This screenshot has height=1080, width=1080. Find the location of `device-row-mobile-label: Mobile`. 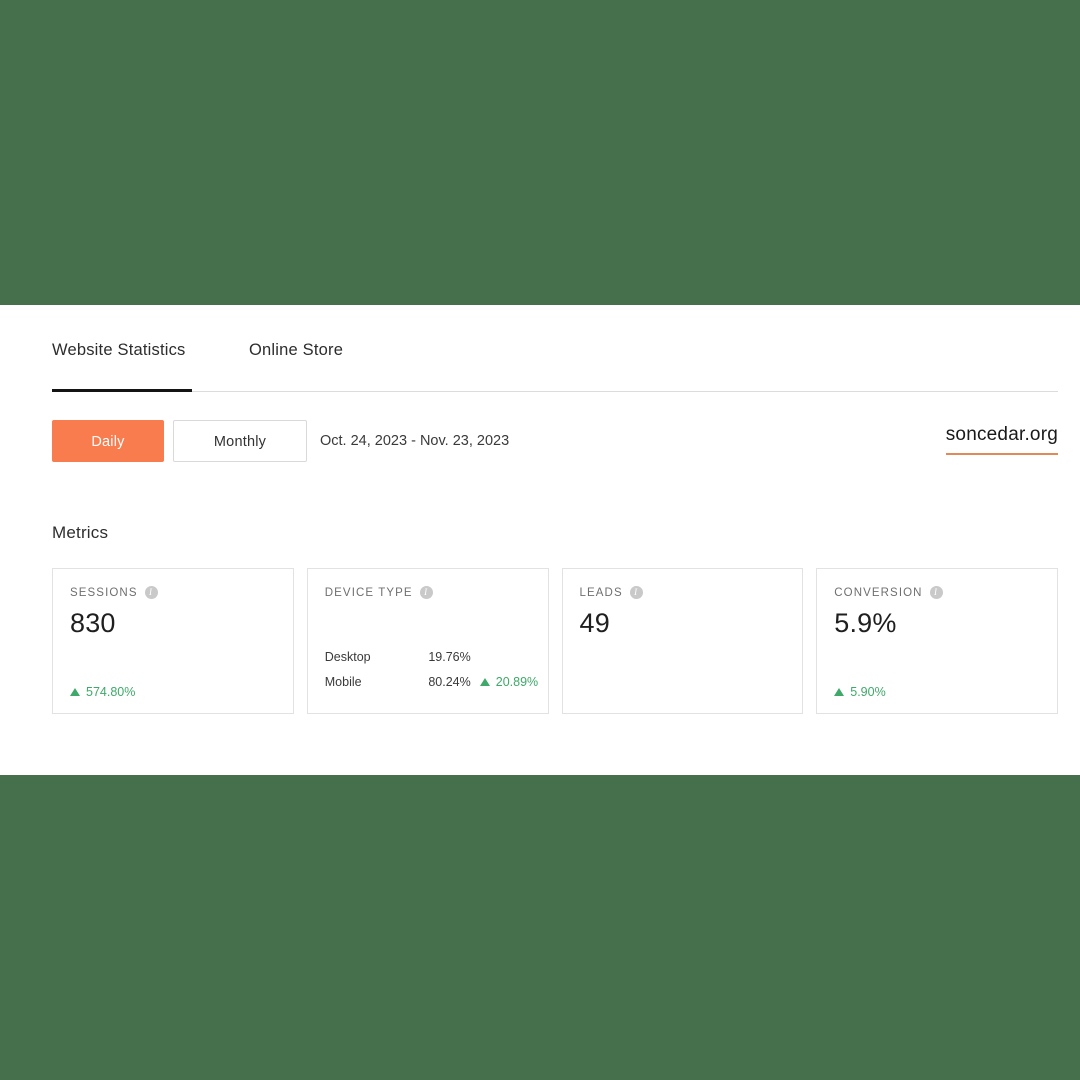

device-row-mobile-label: Mobile is located at coordinates (343, 682).